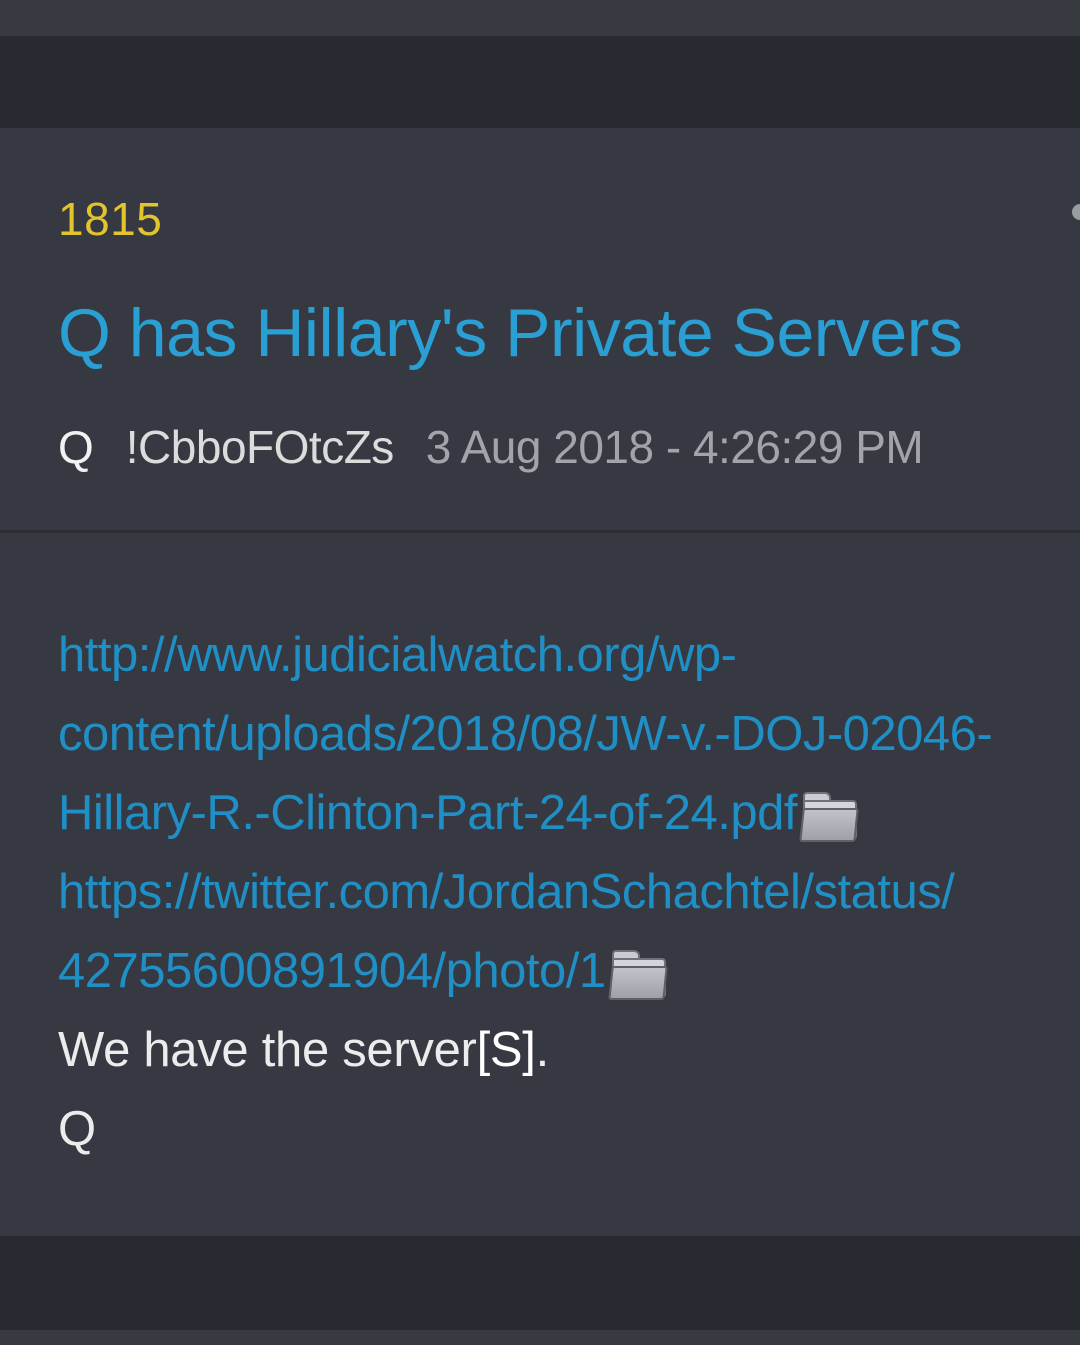  I want to click on judicialwatch-link-part3: Hillary-R.-Clinton-Part-24-of-24.pdf, so click(428, 813).